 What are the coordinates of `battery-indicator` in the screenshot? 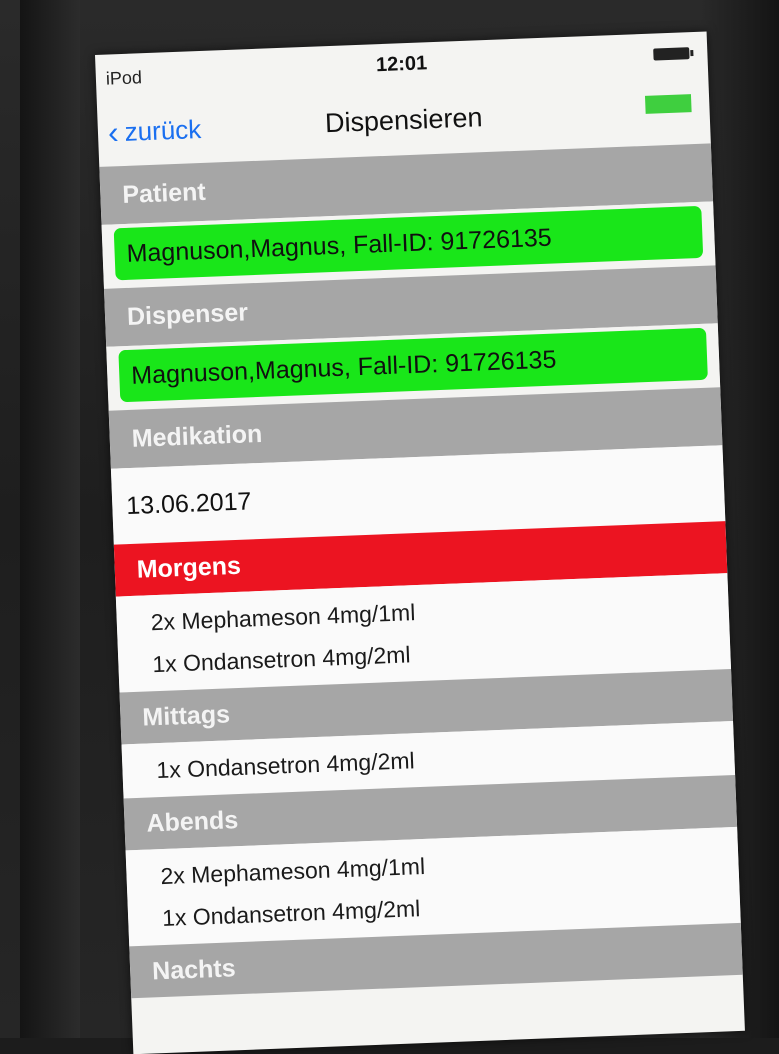 It's located at (668, 104).